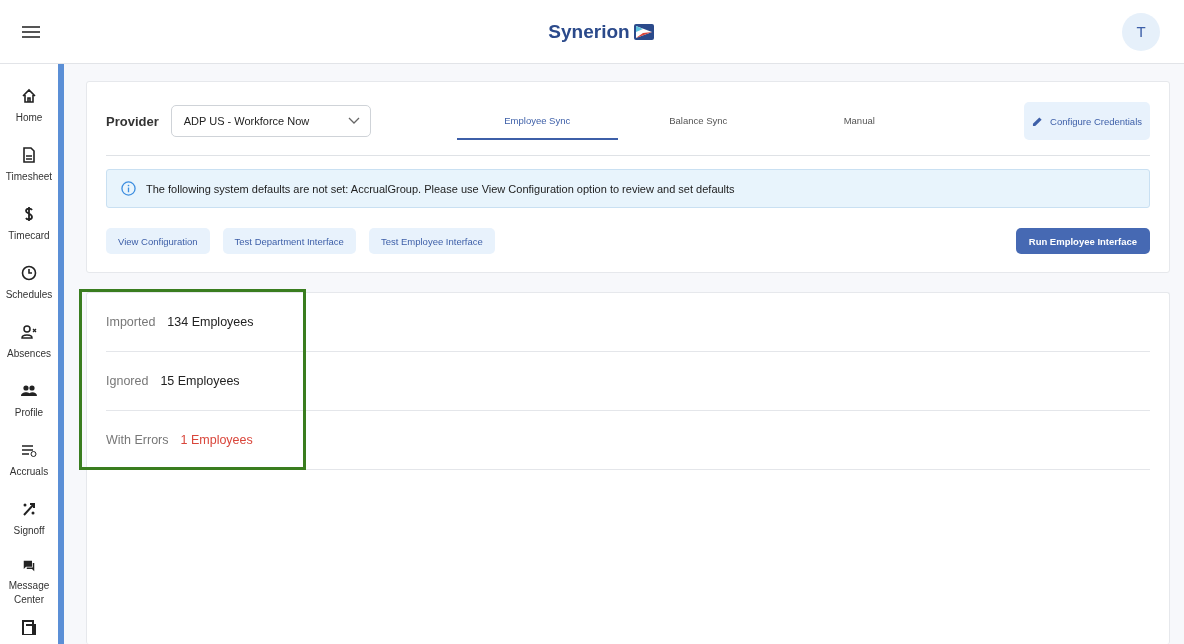 The image size is (1184, 644). Describe the element at coordinates (440, 188) in the screenshot. I see `alert-message: The following system defaults are not set: AccrualGroup. Please use View Configuration option to review and set defaults` at that location.